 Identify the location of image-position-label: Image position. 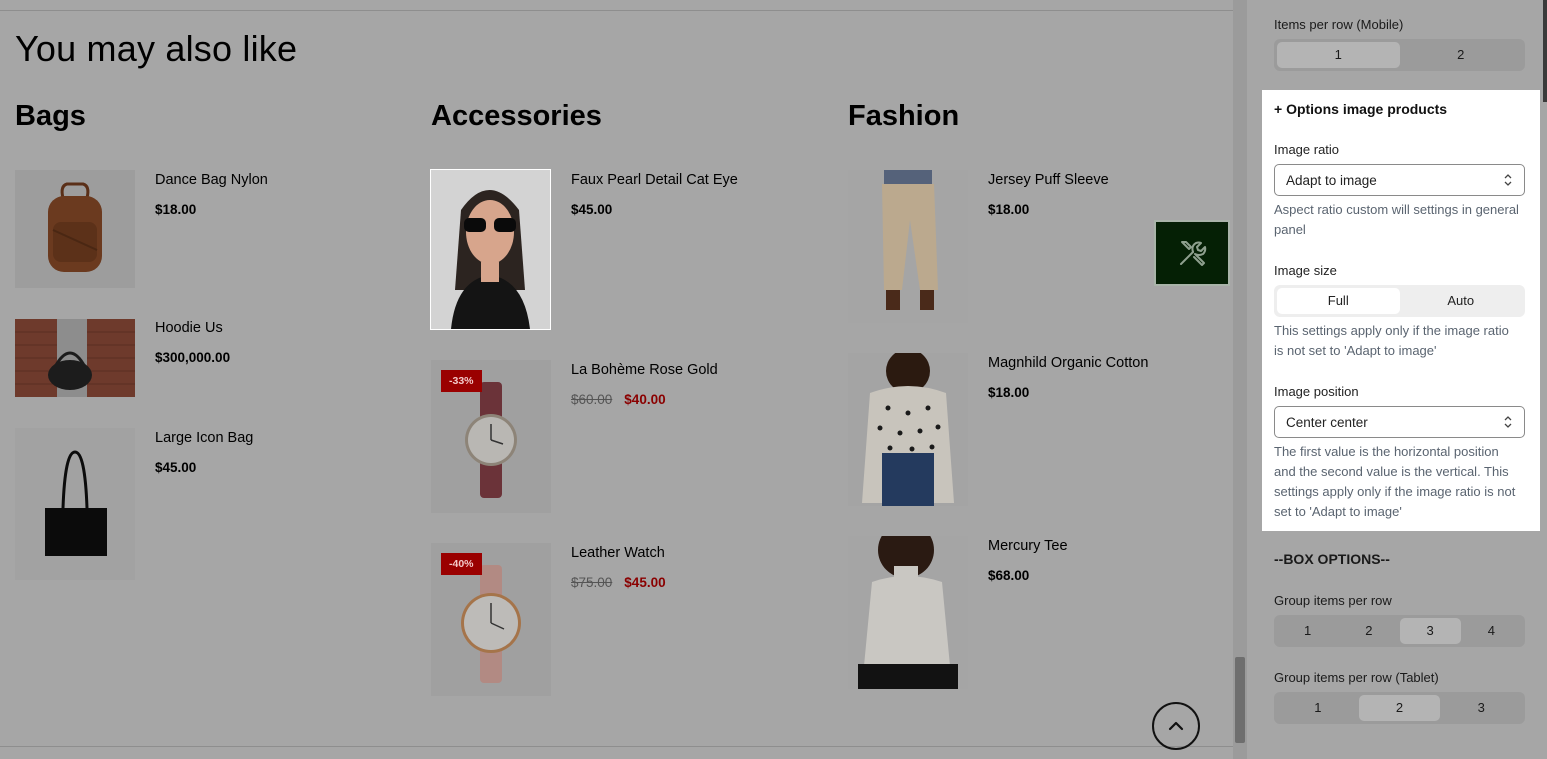
(1316, 391).